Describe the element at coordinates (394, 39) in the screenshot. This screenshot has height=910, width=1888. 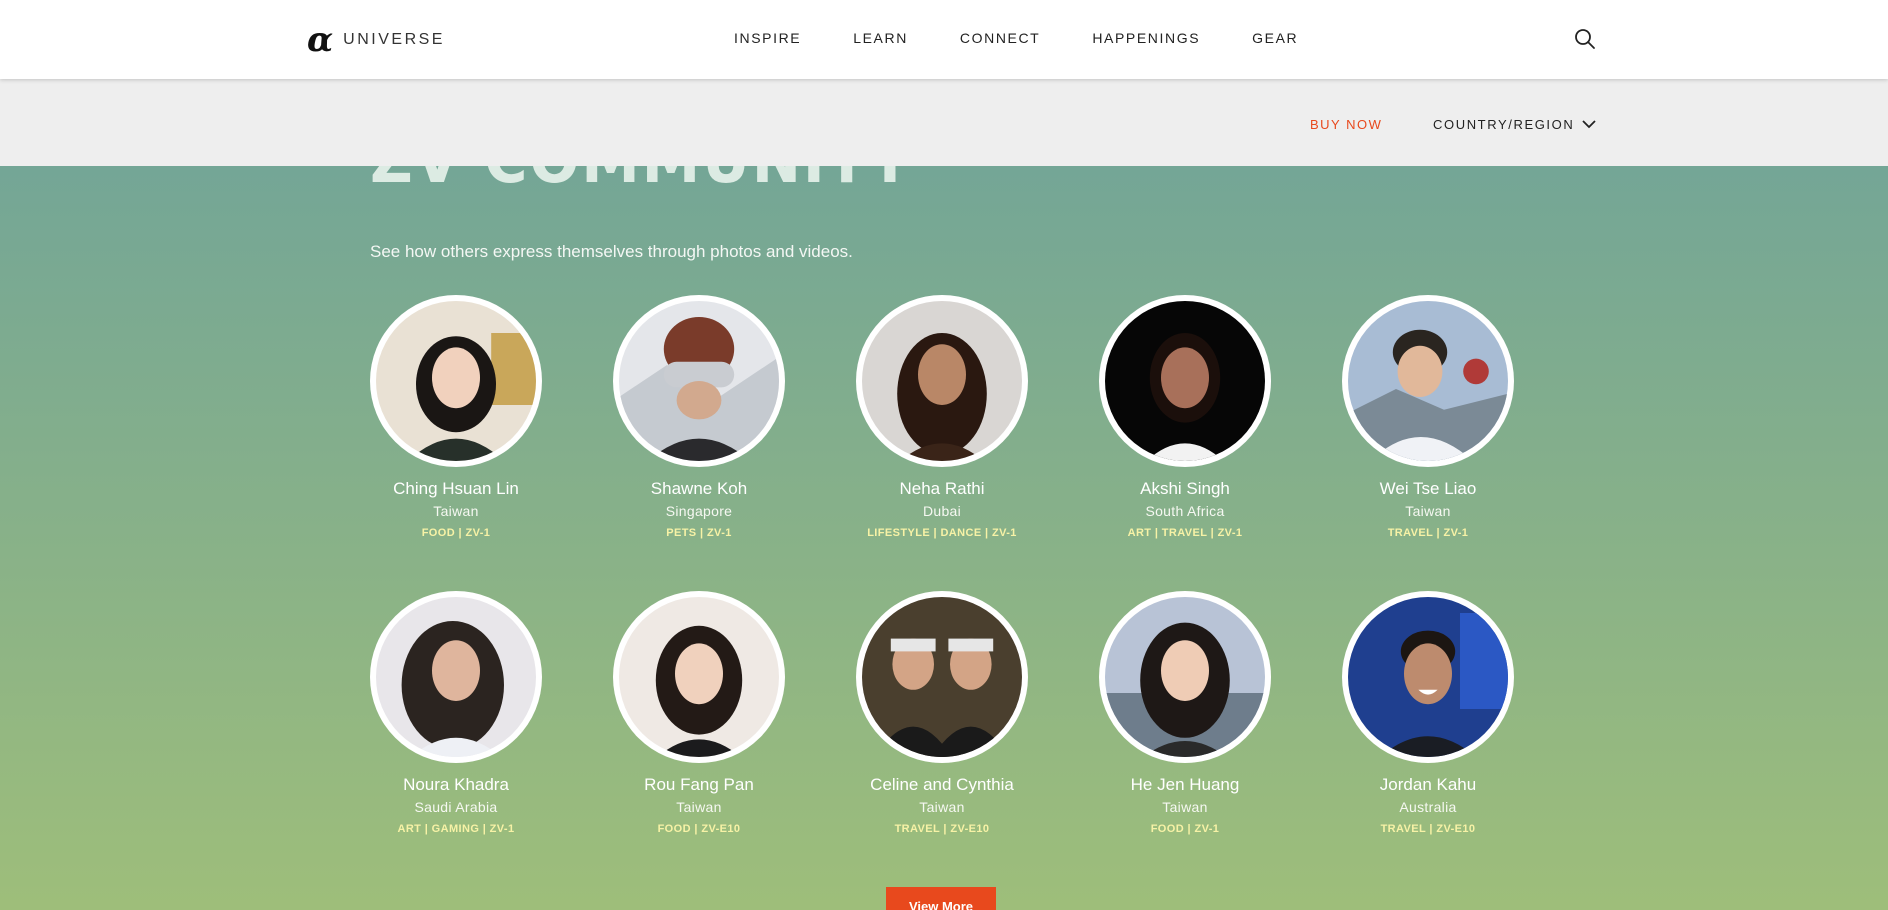
I see `logo-text: UNIVERSE` at that location.